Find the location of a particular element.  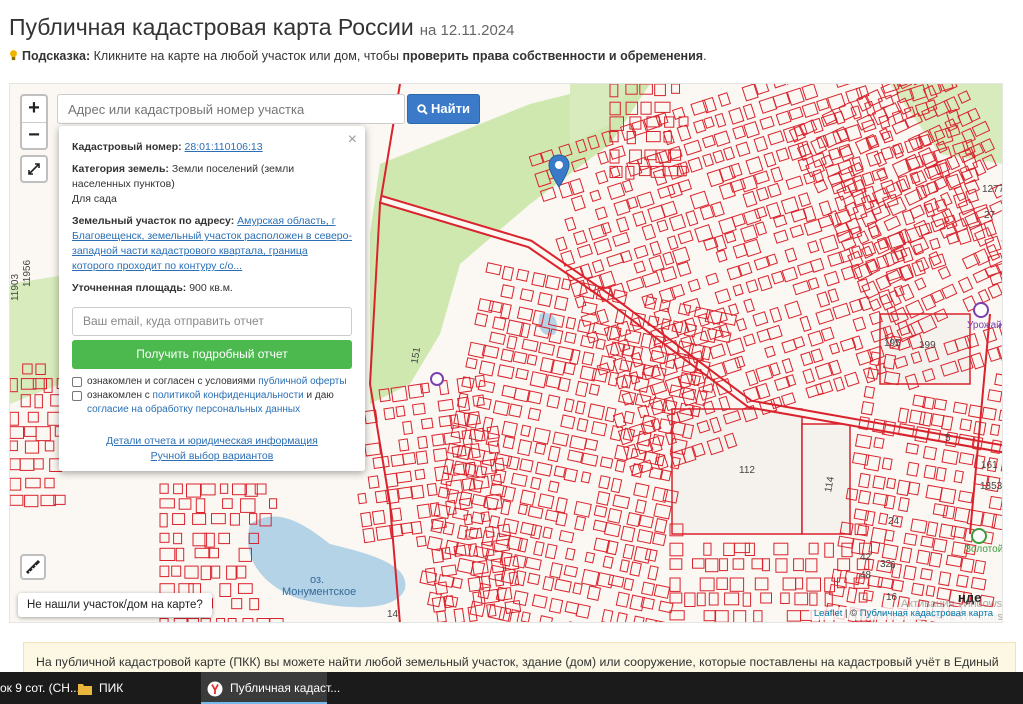

map-label: 48 is located at coordinates (866, 575).